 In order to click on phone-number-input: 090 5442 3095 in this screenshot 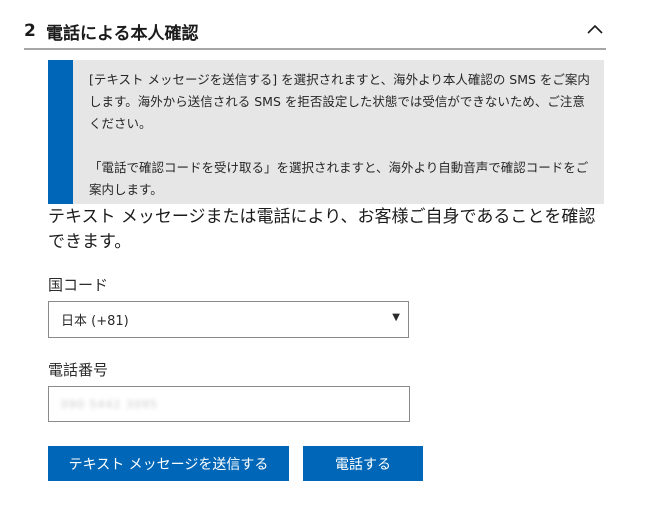, I will do `click(229, 404)`.